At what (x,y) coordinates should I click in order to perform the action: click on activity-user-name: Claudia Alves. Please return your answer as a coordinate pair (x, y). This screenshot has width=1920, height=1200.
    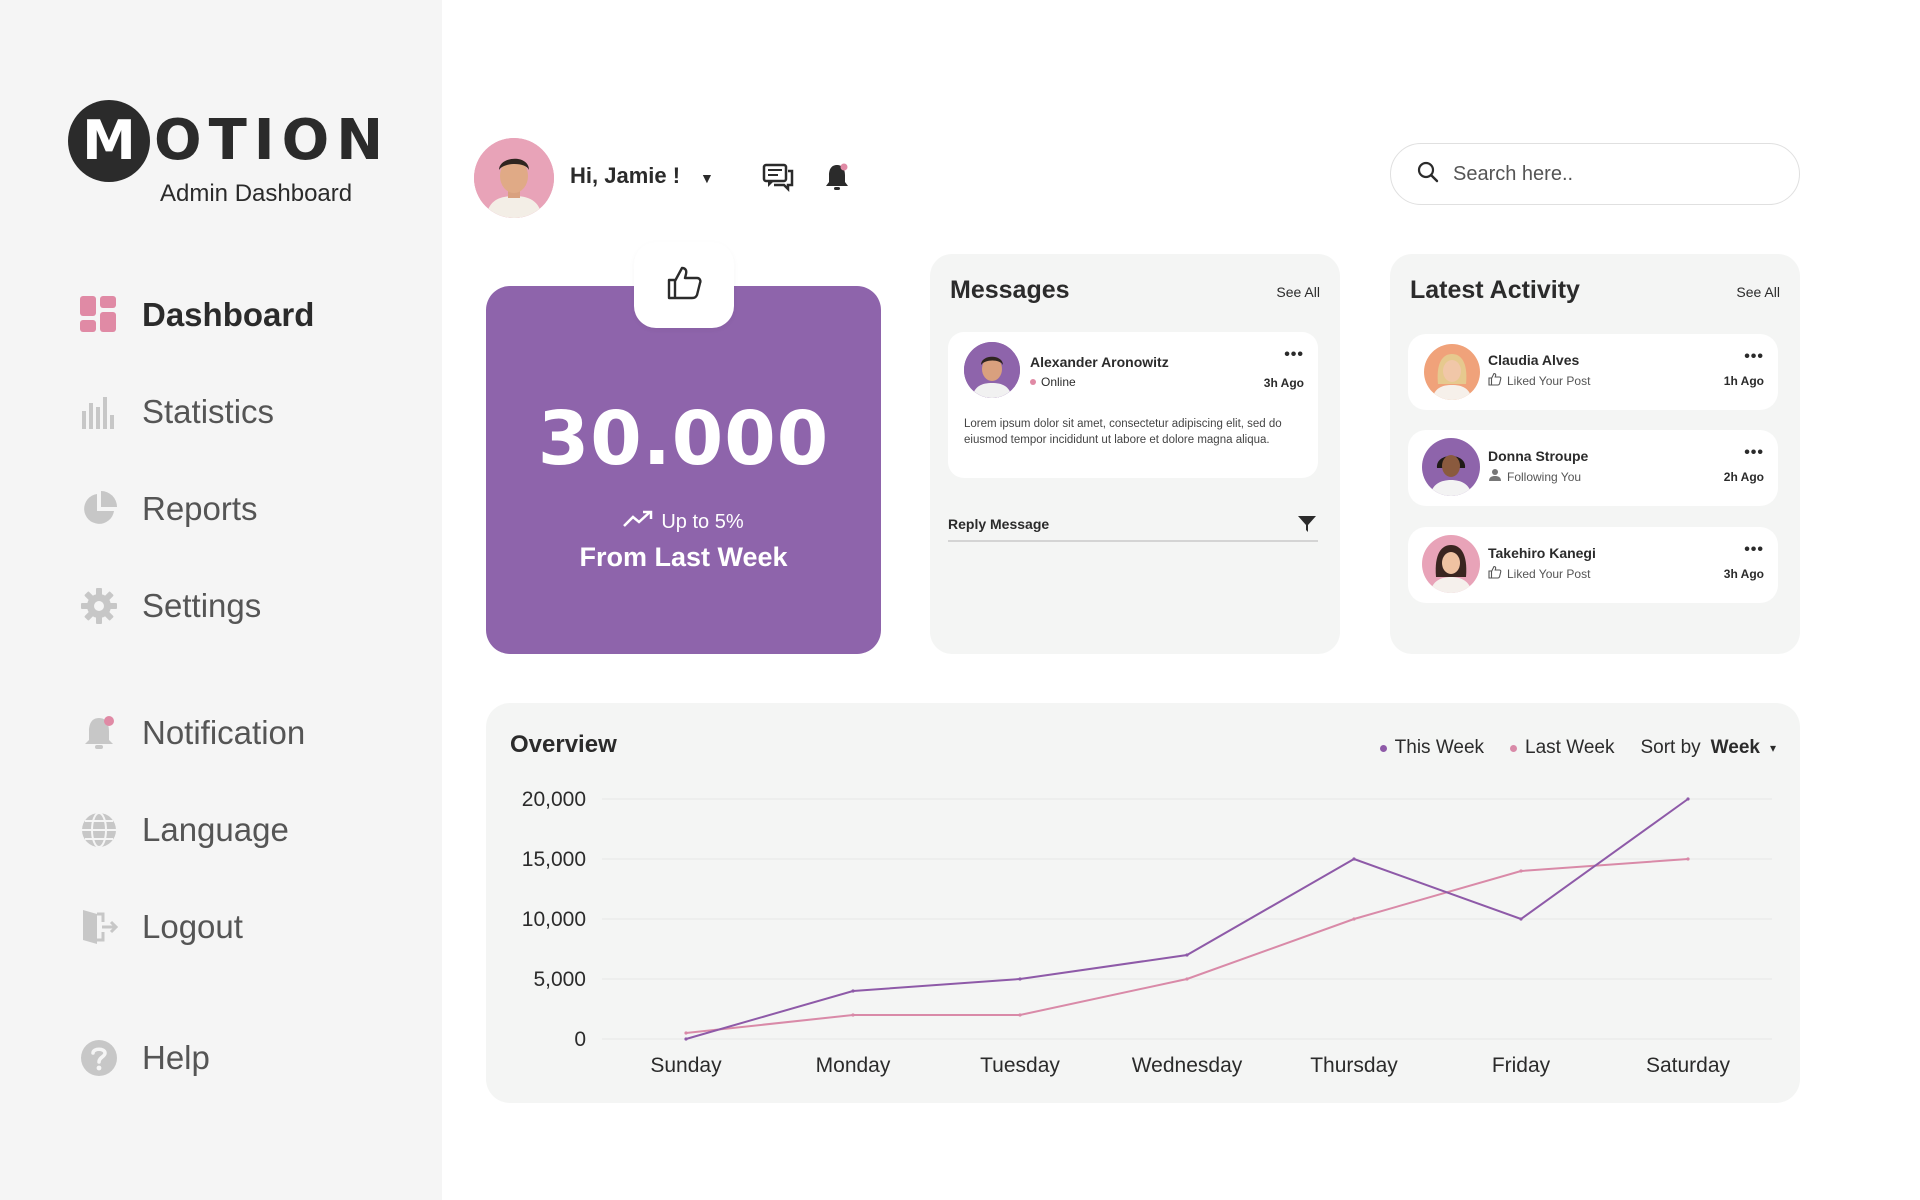
    Looking at the image, I should click on (1534, 360).